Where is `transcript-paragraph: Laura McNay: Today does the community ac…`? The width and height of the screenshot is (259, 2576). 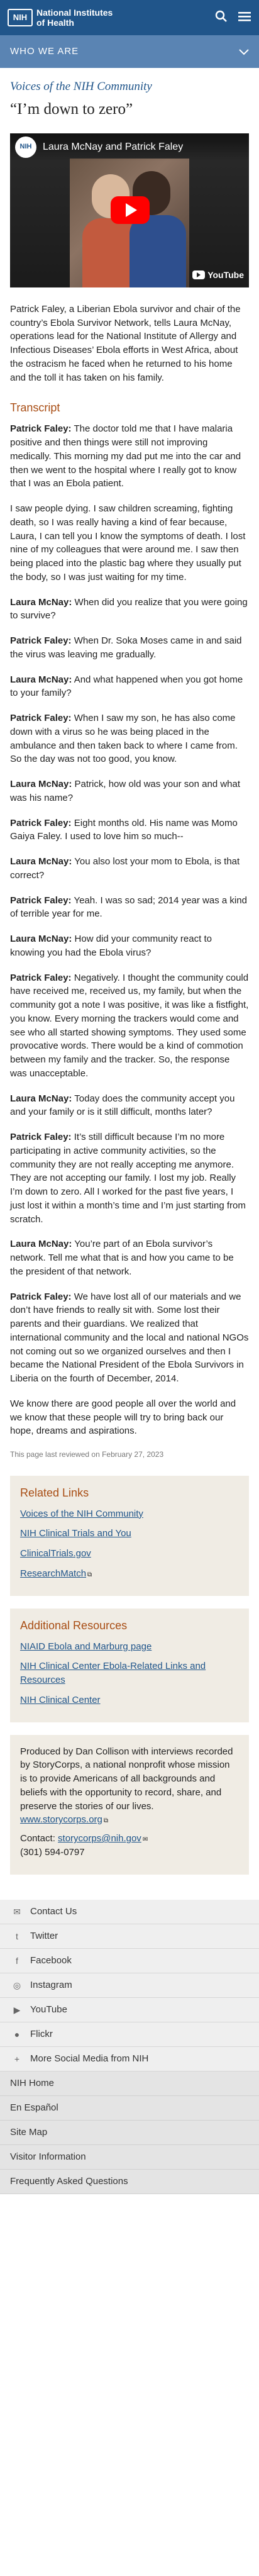
transcript-paragraph: Laura McNay: Today does the community ac… is located at coordinates (129, 1106).